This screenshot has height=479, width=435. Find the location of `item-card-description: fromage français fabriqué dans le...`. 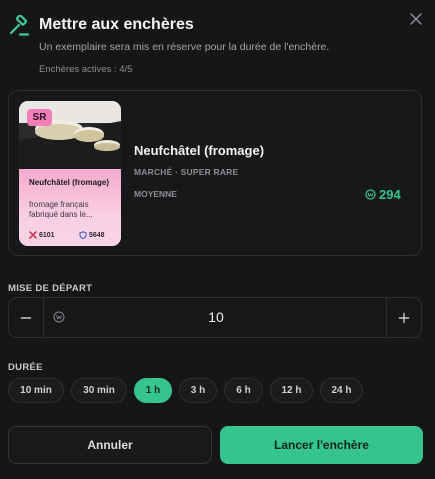

item-card-description: fromage français fabriqué dans le... is located at coordinates (61, 209).